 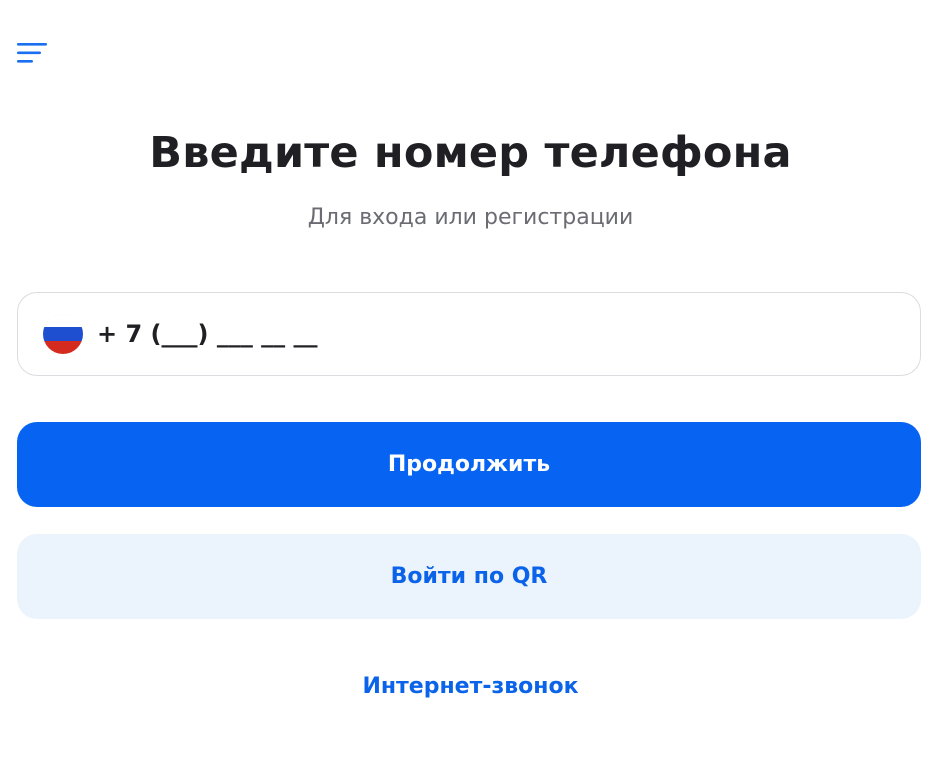 I want to click on russia-flag-icon, so click(x=63, y=334).